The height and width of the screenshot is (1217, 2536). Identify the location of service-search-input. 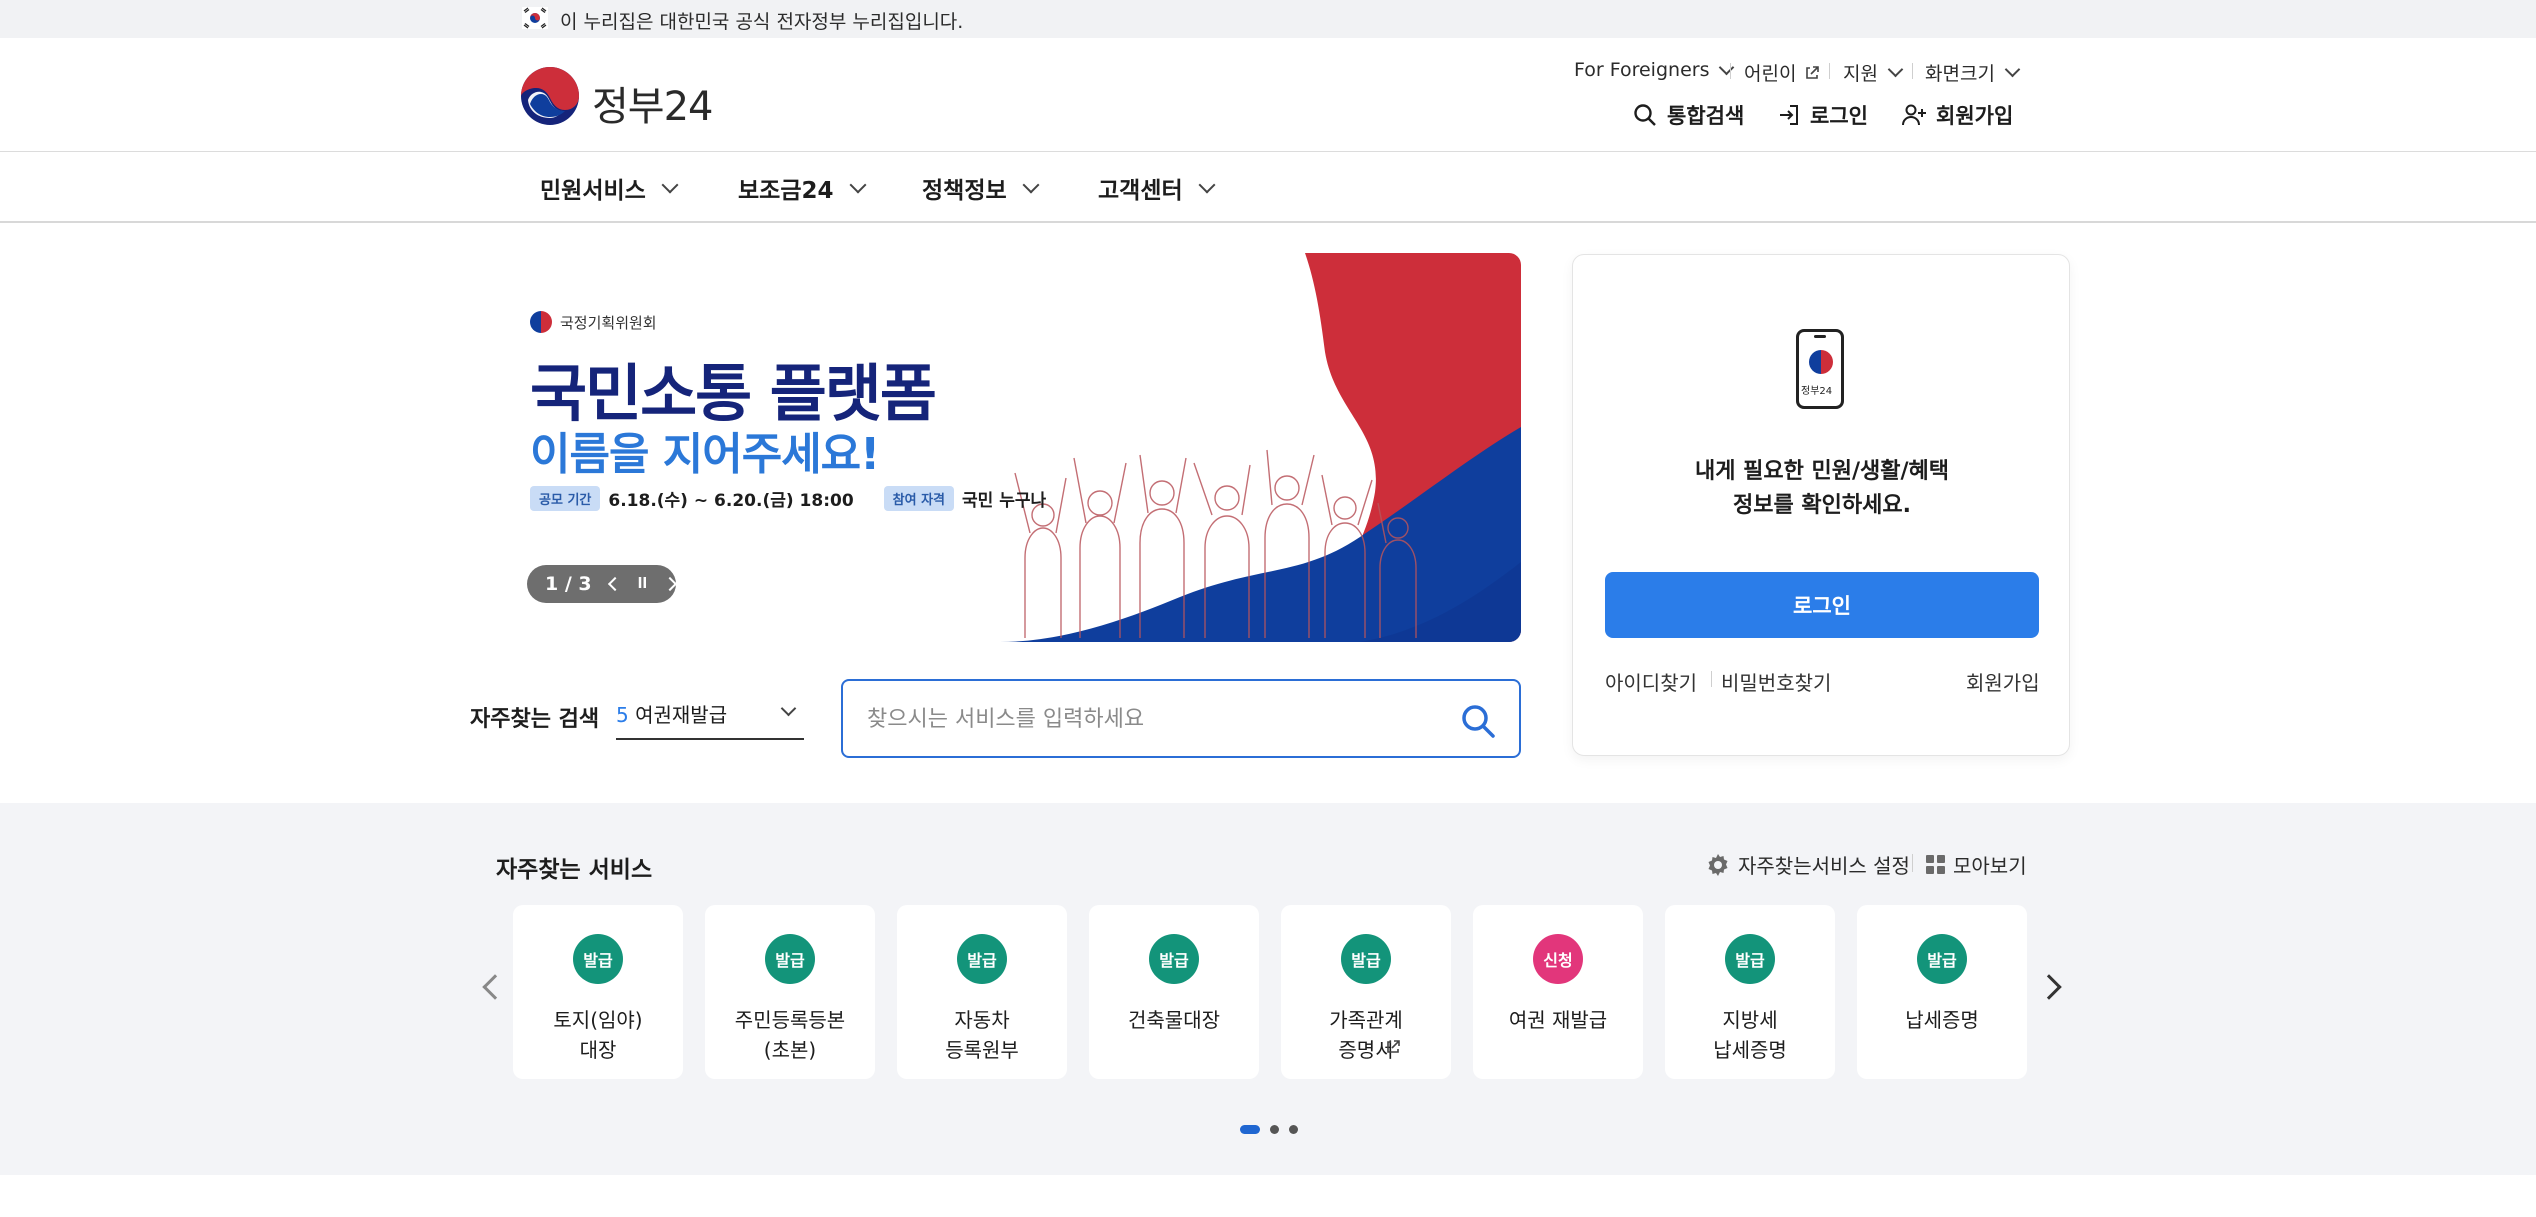
(1147, 719).